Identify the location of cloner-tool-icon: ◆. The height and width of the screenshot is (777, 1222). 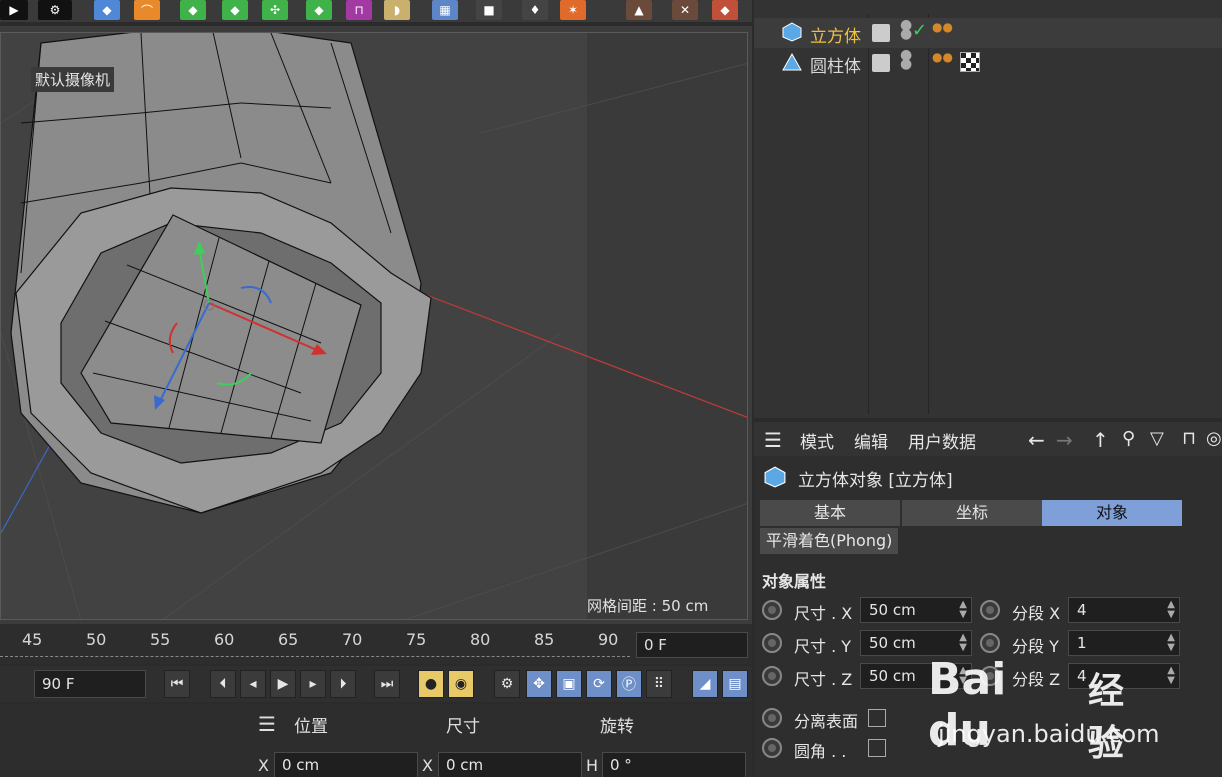
(319, 10).